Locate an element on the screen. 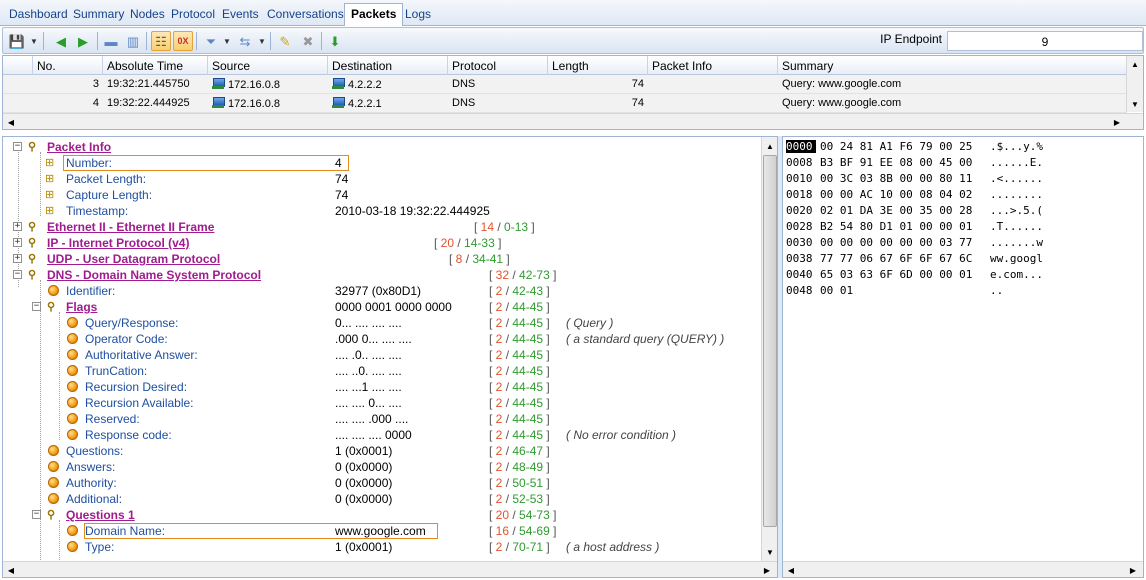 This screenshot has height=580, width=1146. byte-range: [ 2 / 44-45 ] is located at coordinates (519, 403).